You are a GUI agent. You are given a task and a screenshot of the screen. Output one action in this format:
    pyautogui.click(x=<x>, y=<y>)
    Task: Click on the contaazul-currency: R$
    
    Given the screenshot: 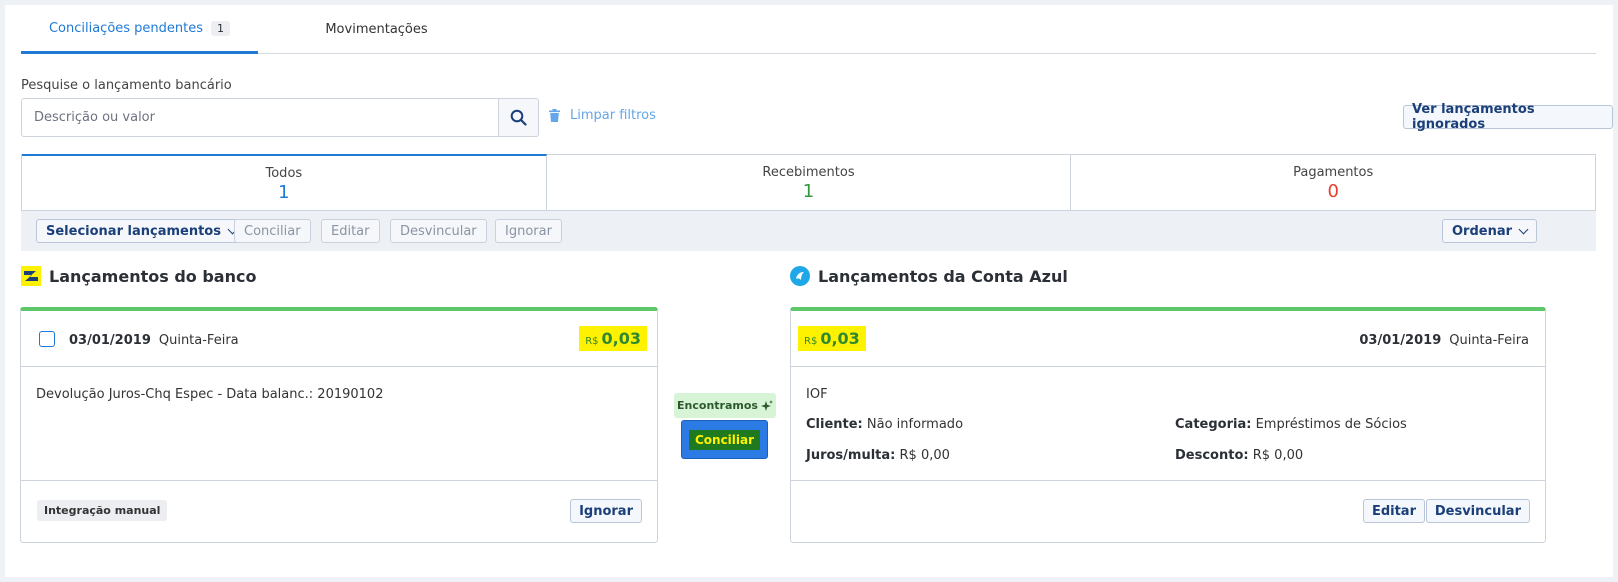 What is the action you would take?
    pyautogui.click(x=811, y=341)
    